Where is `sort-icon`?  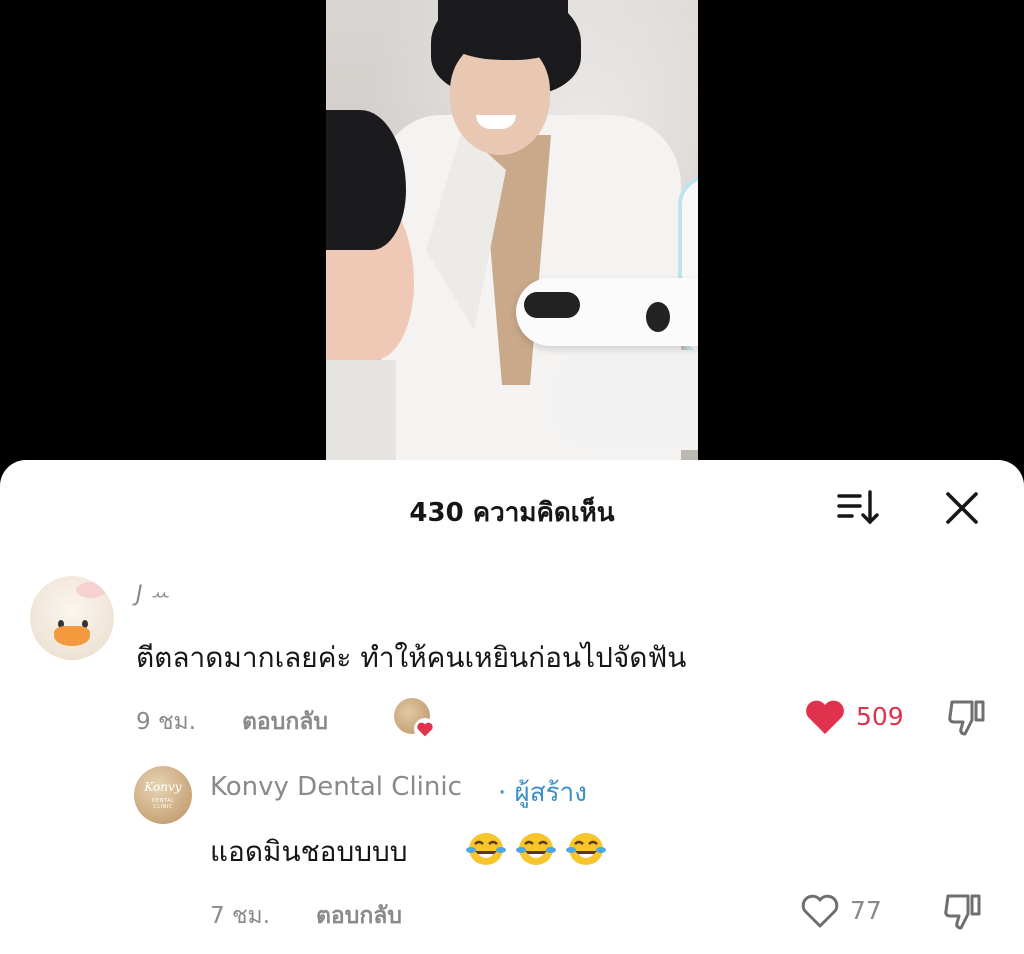
sort-icon is located at coordinates (858, 507).